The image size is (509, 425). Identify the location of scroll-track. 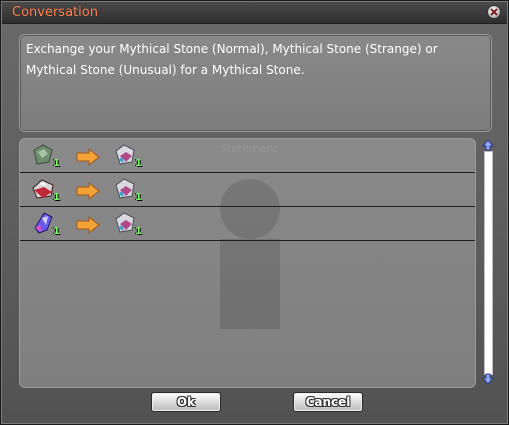
(488, 263).